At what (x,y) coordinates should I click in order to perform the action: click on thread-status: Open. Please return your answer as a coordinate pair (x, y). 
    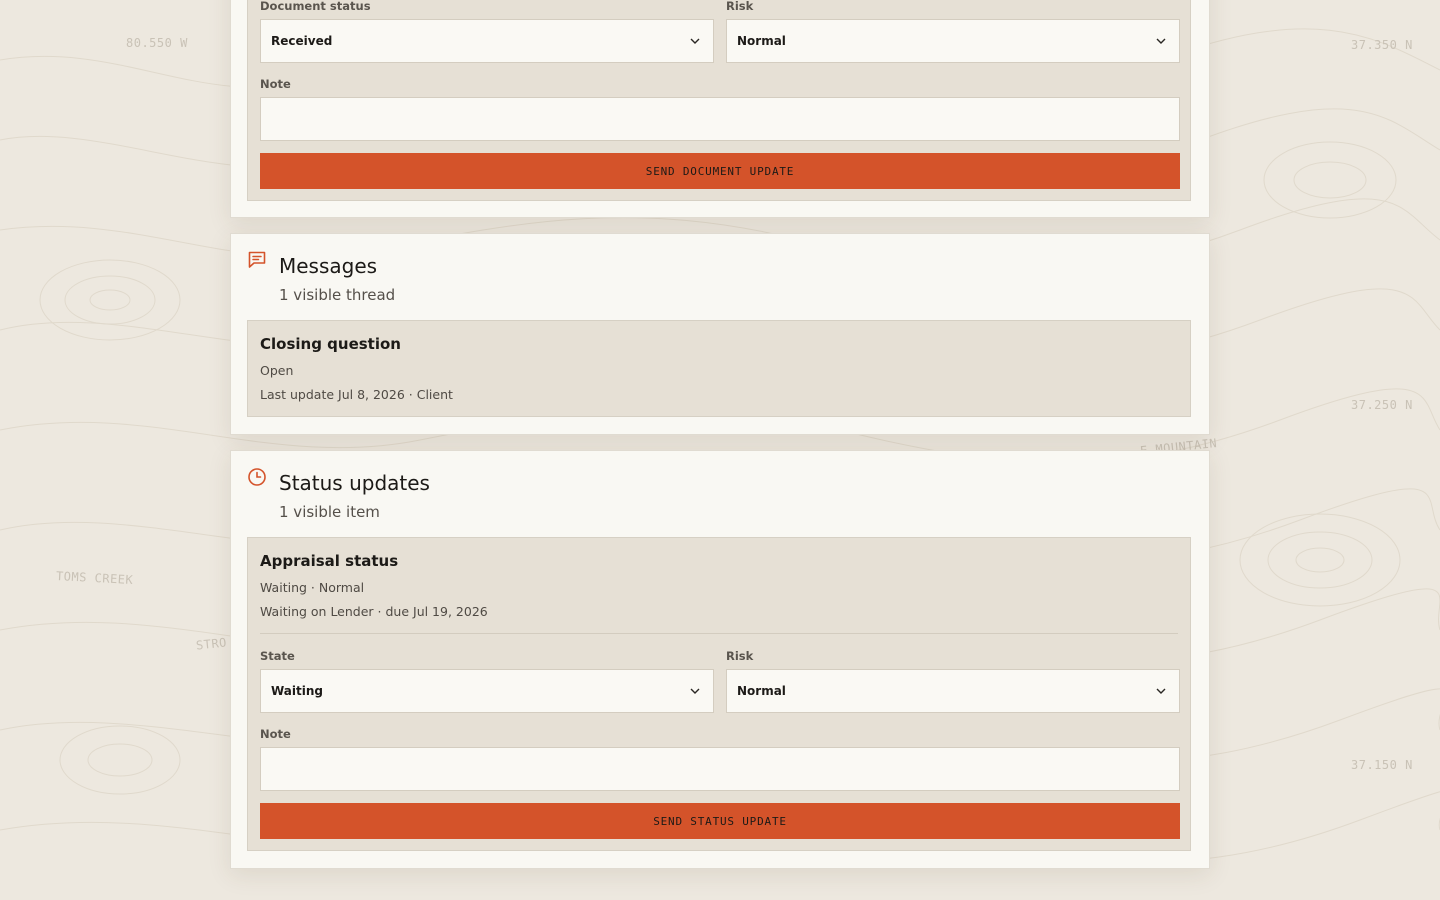
    Looking at the image, I should click on (277, 370).